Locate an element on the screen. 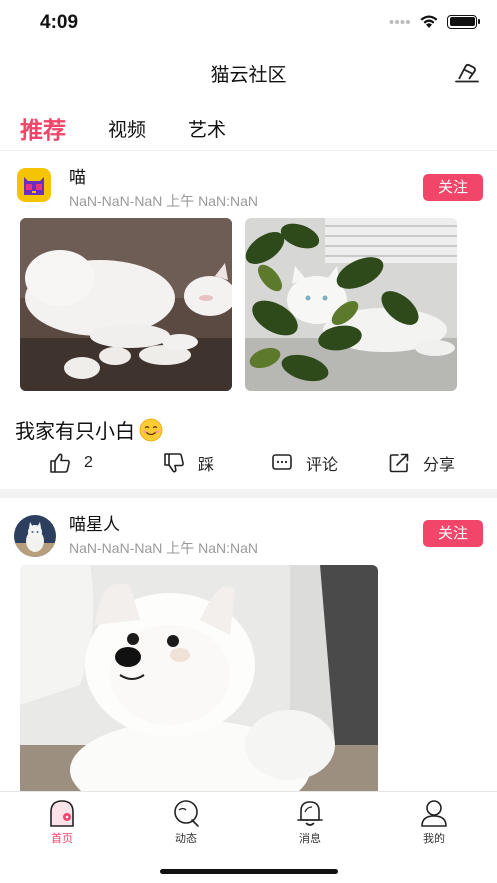 The height and width of the screenshot is (883, 497). dislike-button: 踩 is located at coordinates (188, 463).